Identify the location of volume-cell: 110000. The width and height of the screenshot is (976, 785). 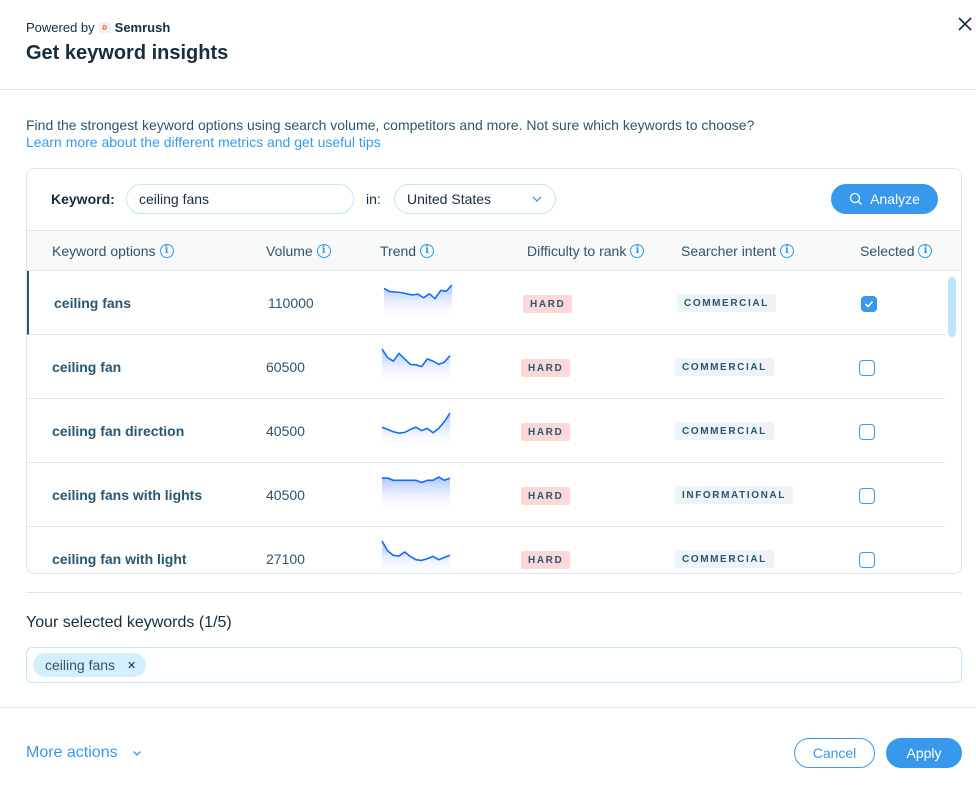
(291, 303).